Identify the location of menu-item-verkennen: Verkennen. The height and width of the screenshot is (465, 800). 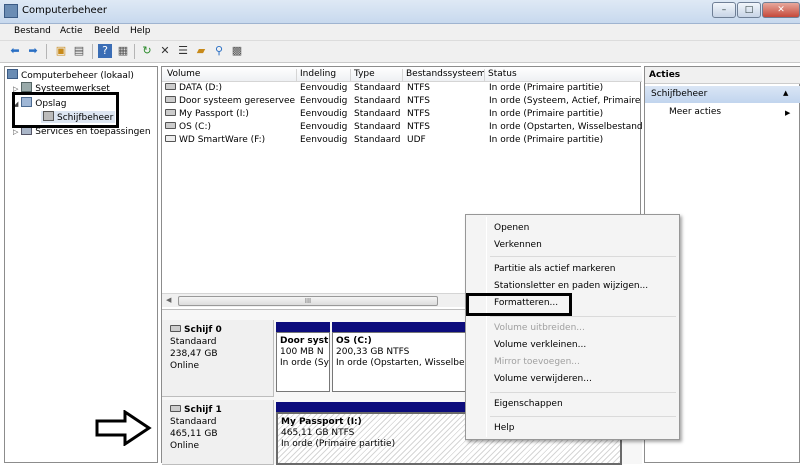
(518, 245).